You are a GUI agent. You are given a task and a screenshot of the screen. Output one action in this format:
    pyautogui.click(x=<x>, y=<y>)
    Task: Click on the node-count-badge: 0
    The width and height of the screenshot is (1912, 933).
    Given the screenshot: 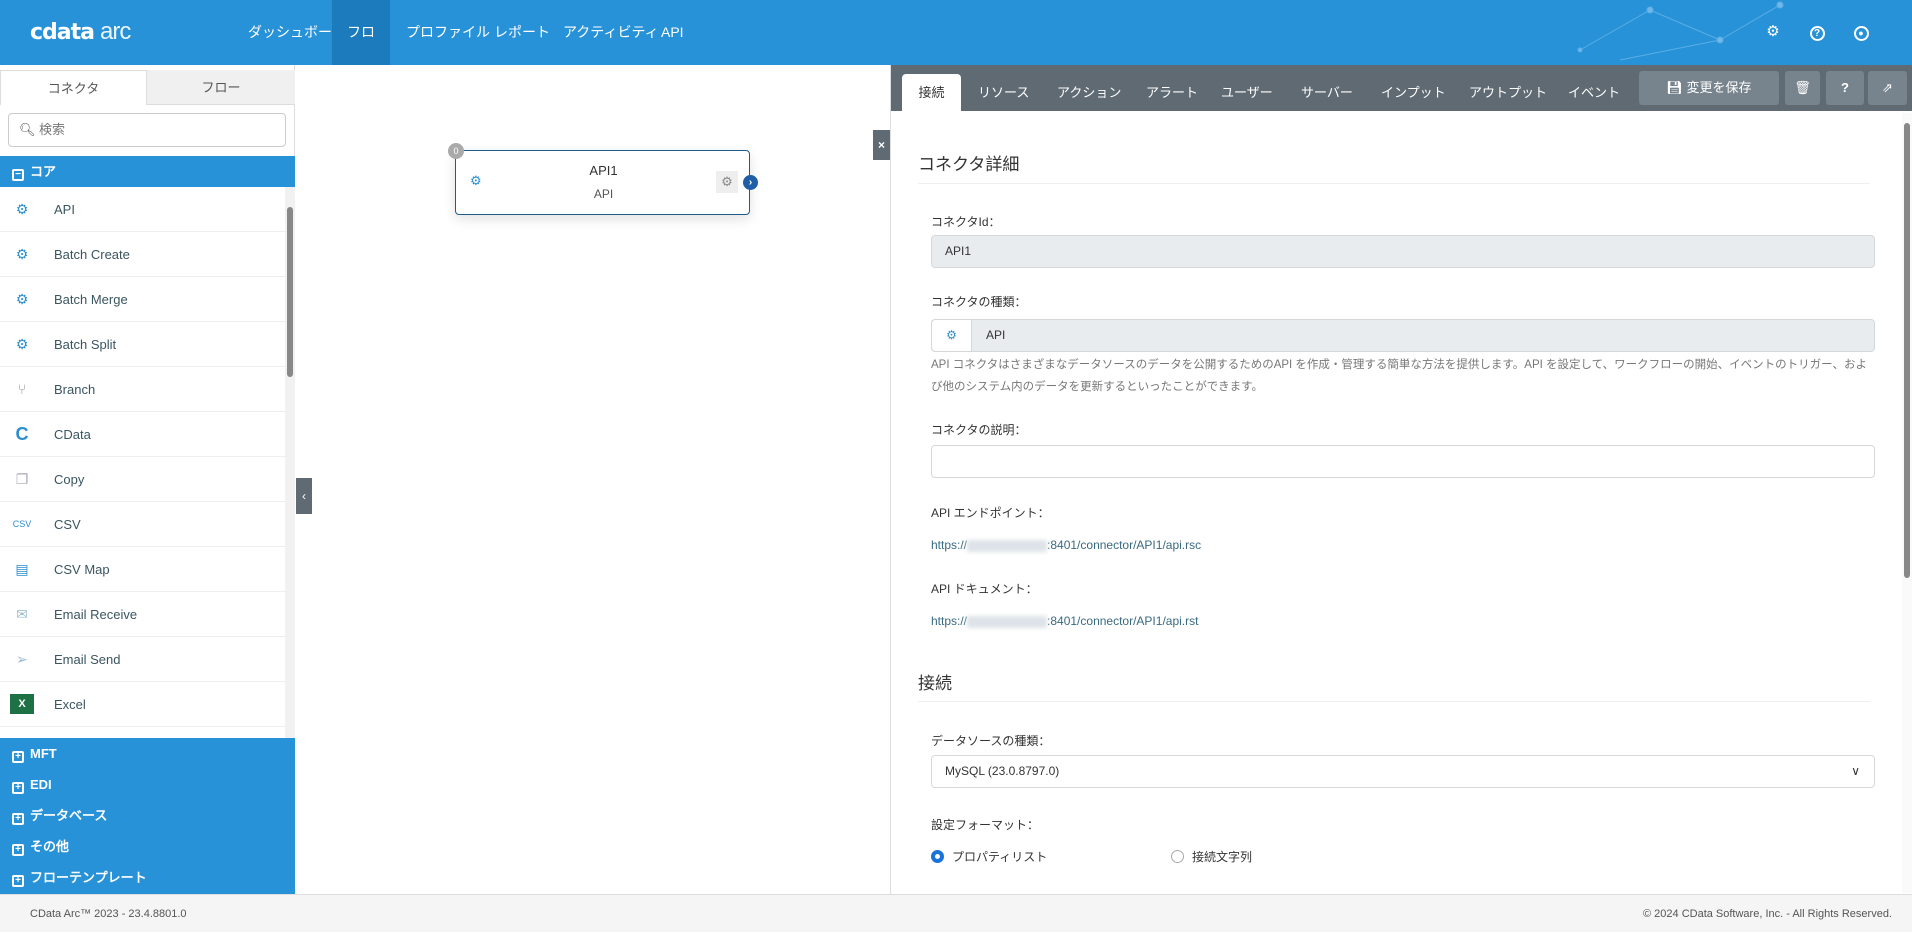 What is the action you would take?
    pyautogui.click(x=456, y=151)
    